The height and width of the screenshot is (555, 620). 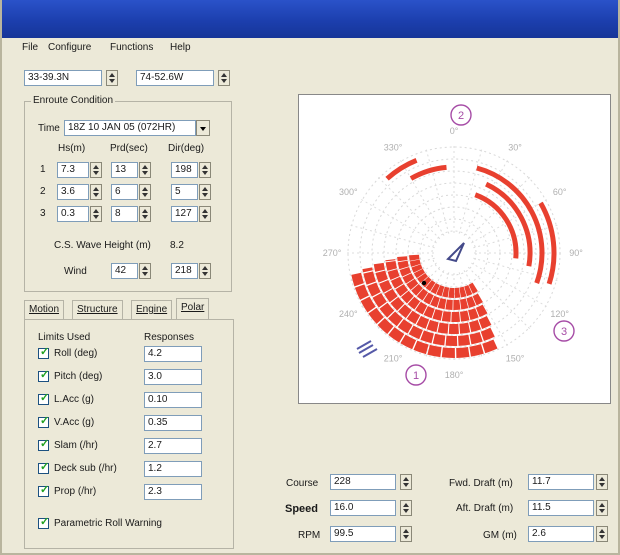 I want to click on aft-draft-spinner, so click(x=602, y=508).